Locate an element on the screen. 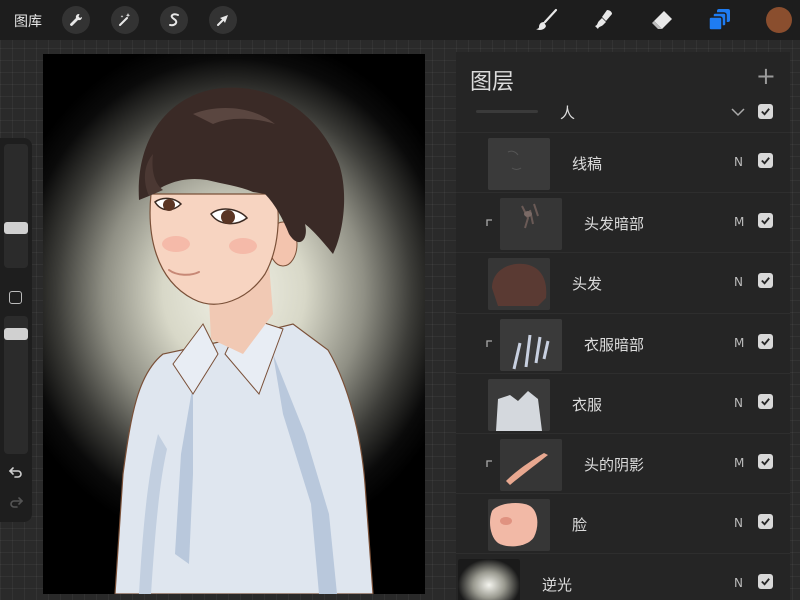 The height and width of the screenshot is (600, 800). layer-row: 头发 N is located at coordinates (623, 282).